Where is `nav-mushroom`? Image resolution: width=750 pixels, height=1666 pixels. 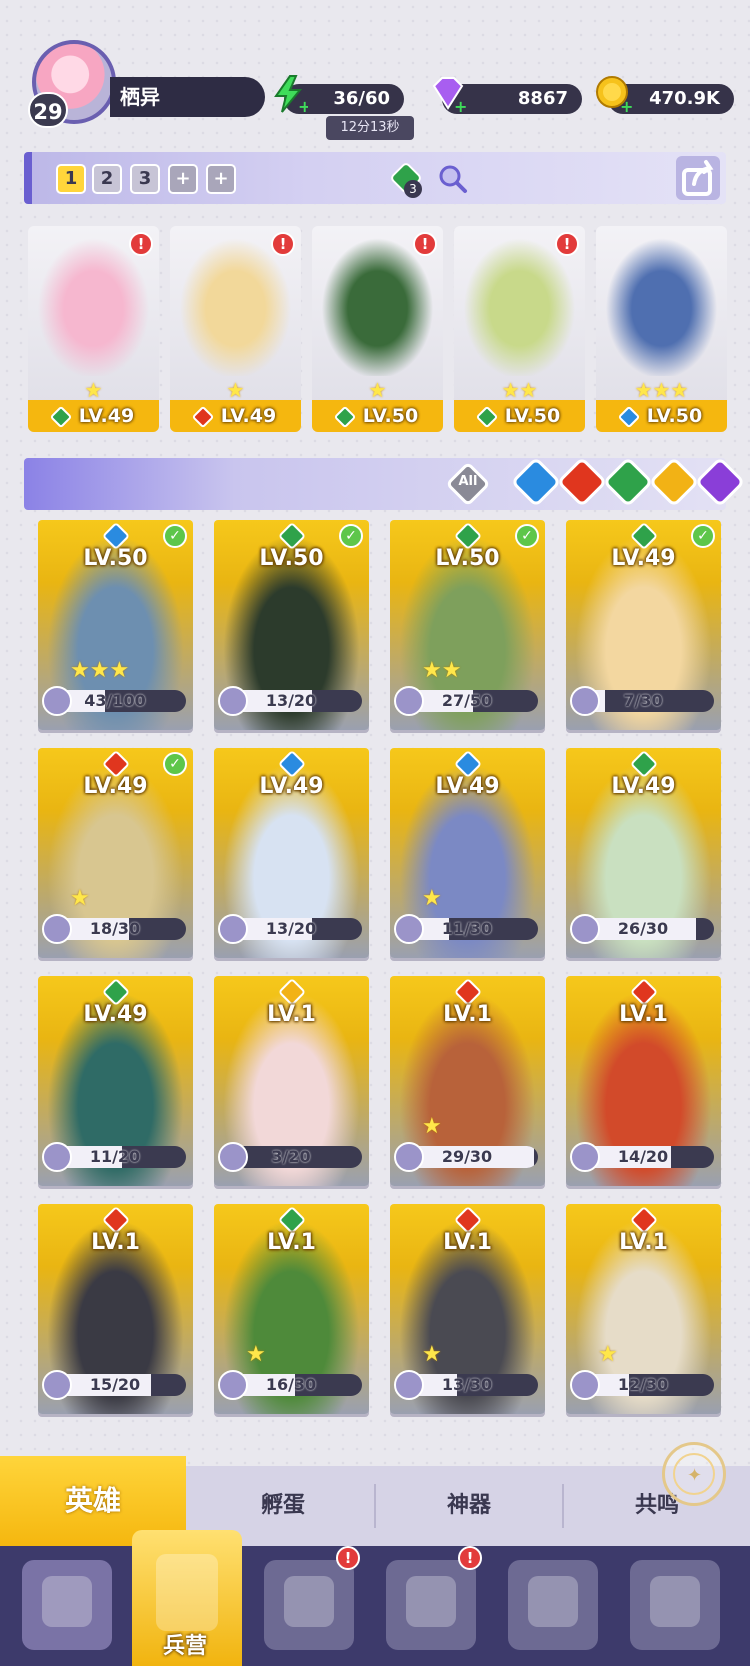 nav-mushroom is located at coordinates (553, 1605).